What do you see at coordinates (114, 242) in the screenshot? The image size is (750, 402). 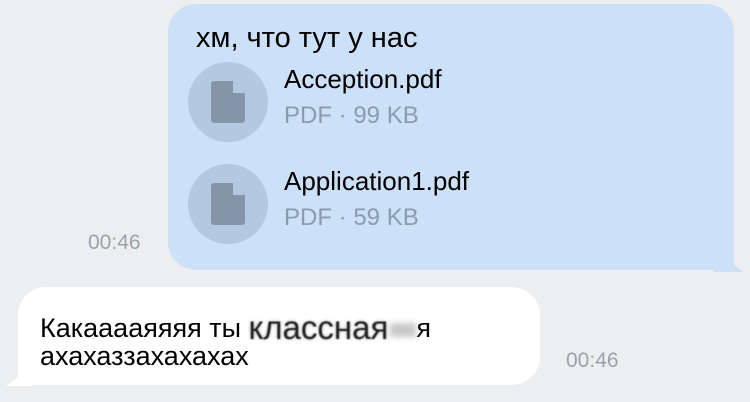 I see `outgoing-message-time: 00:46` at bounding box center [114, 242].